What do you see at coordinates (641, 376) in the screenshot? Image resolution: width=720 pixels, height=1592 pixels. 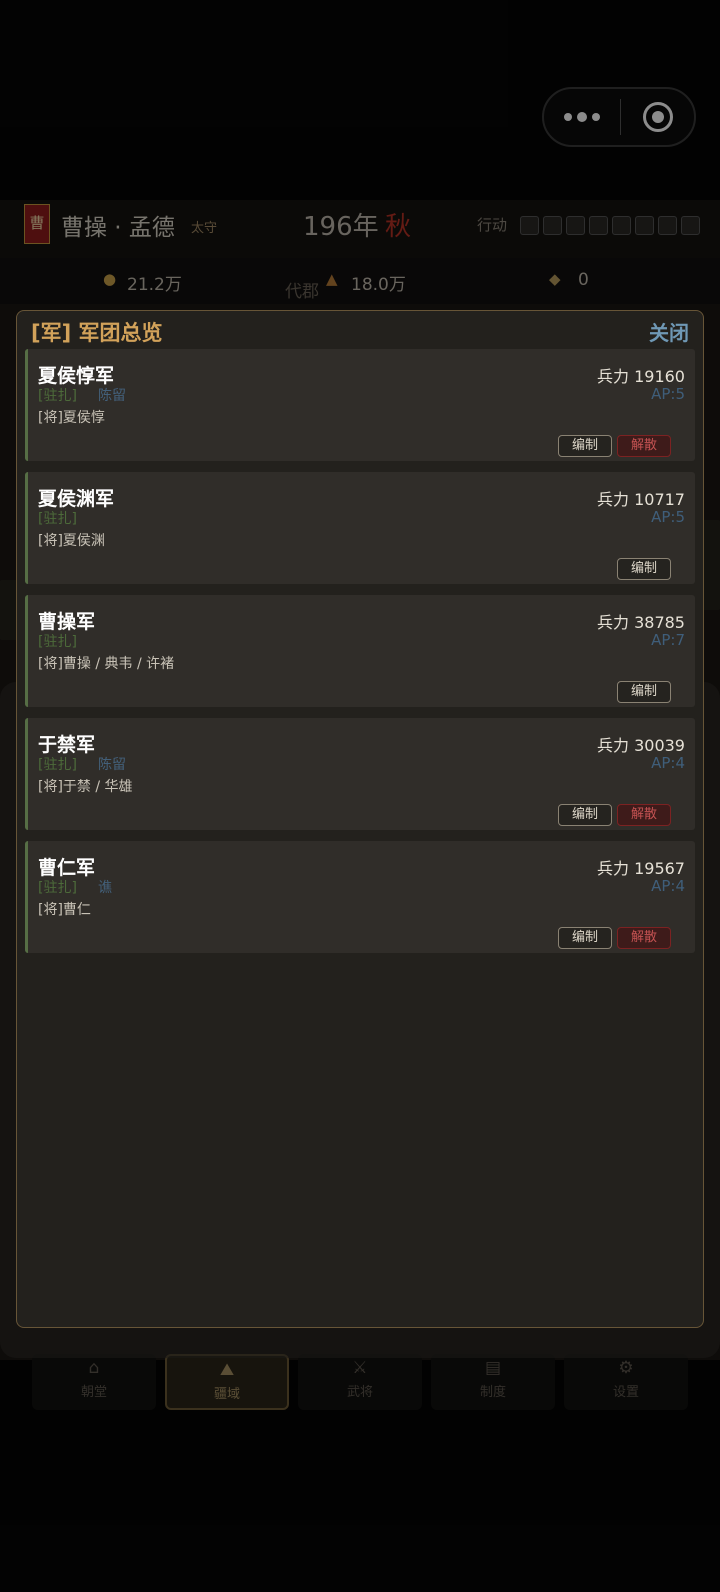 I see `army-troops: 兵力 19160` at bounding box center [641, 376].